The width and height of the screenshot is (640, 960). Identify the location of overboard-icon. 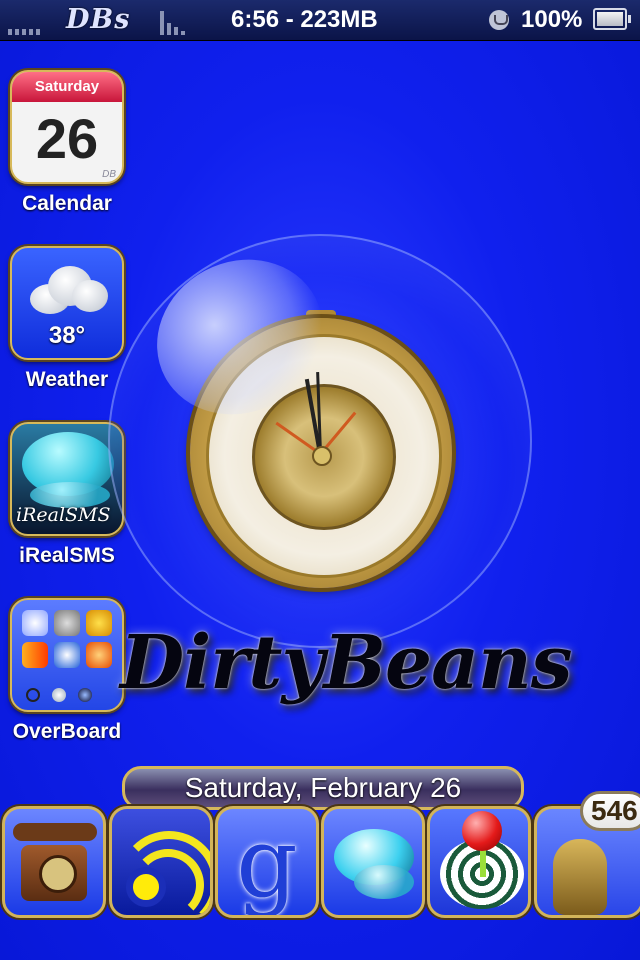
(67, 655).